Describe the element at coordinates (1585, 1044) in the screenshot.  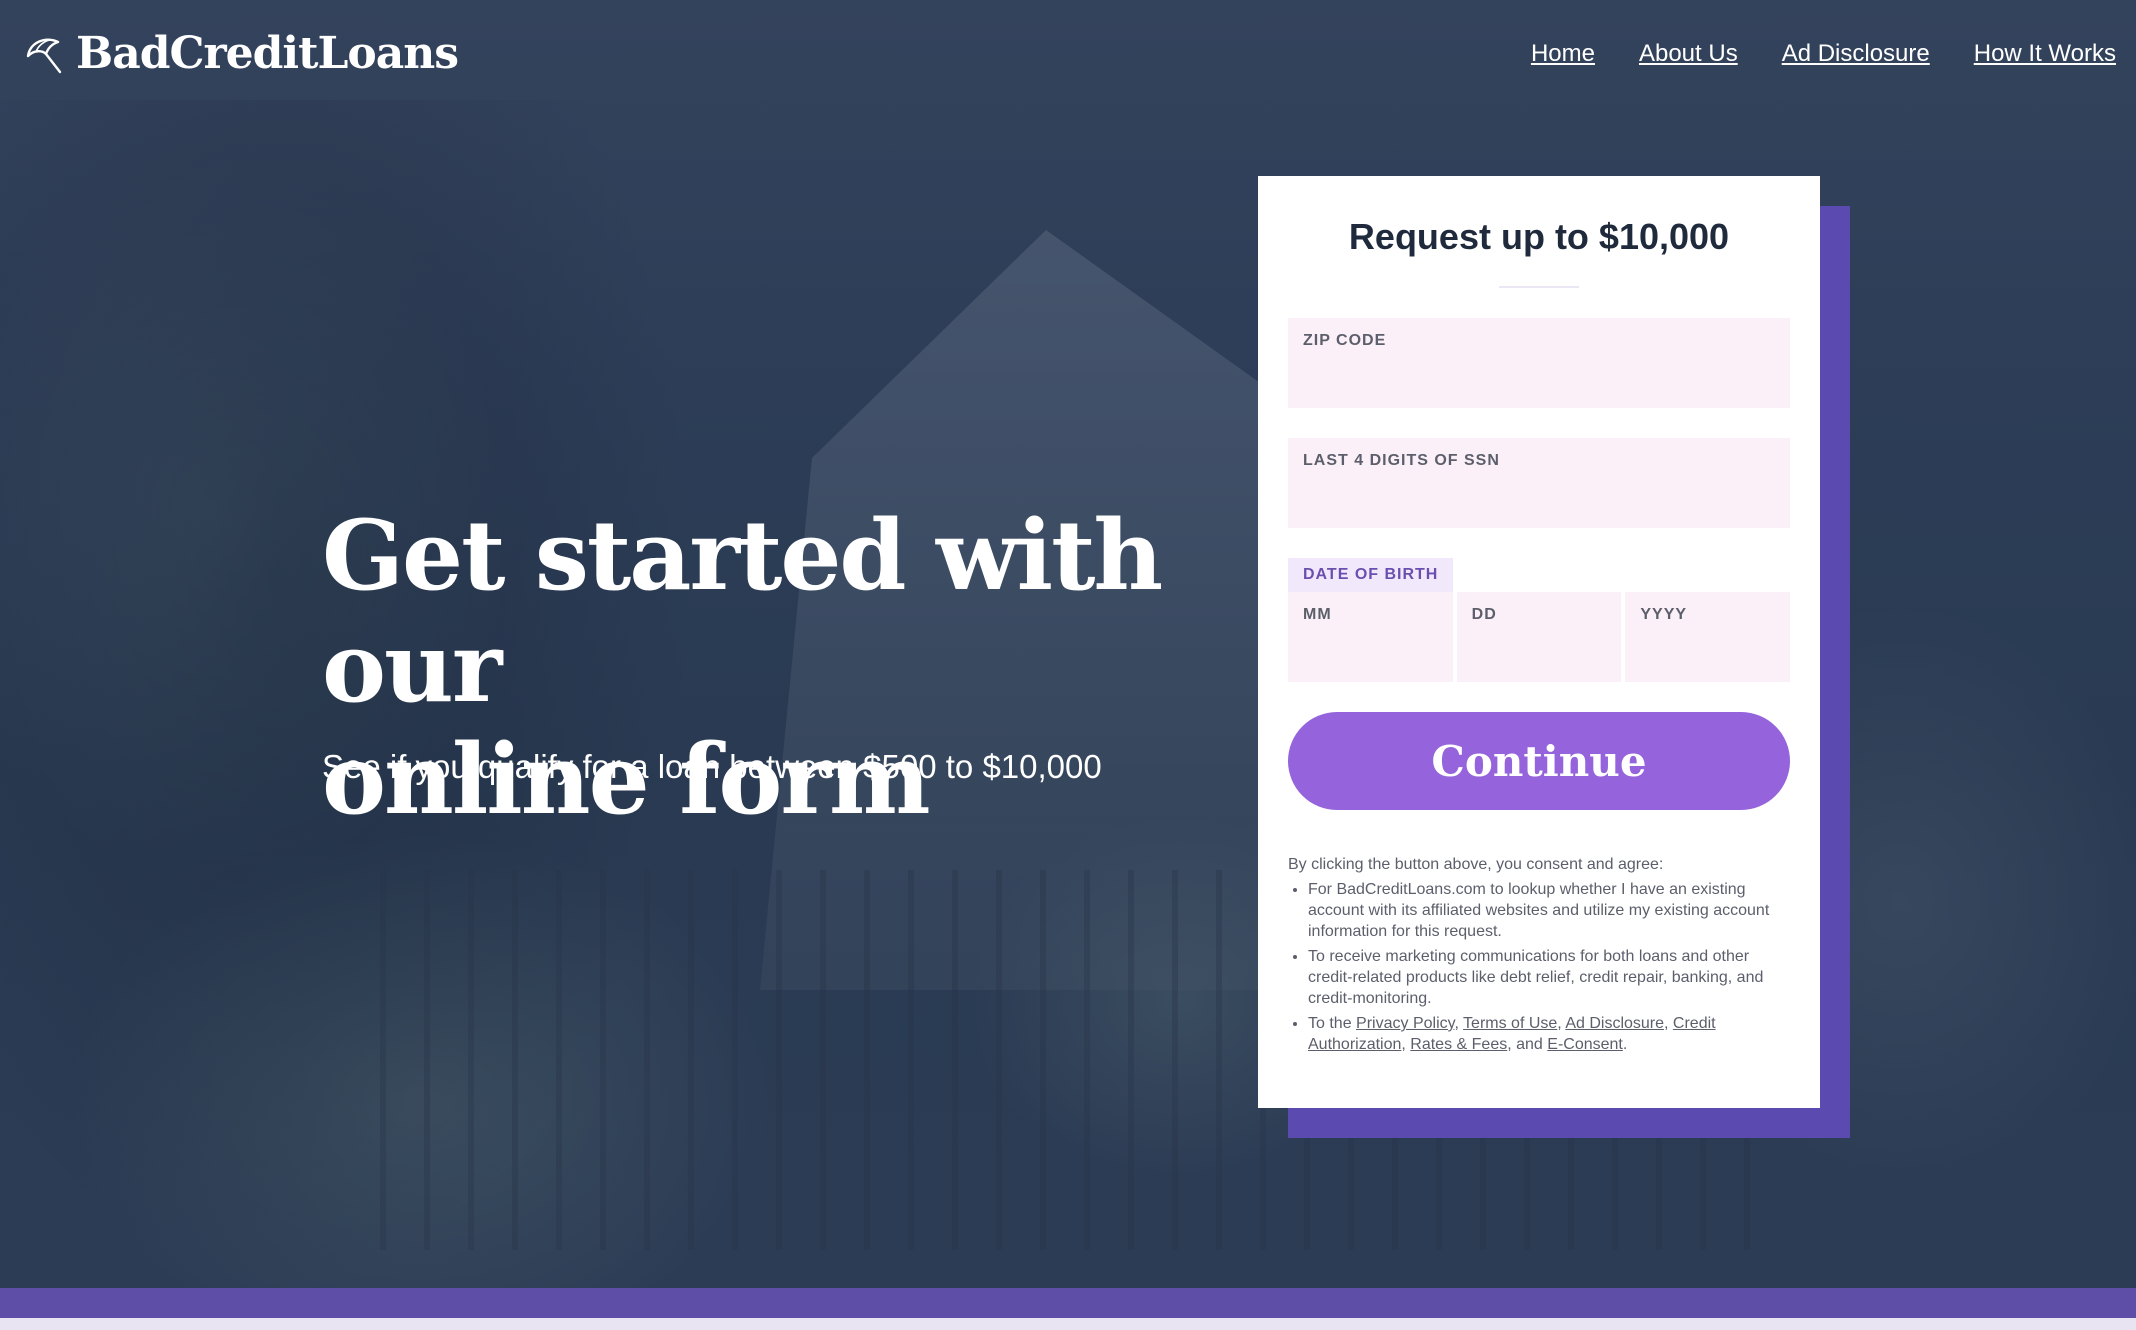
I see `e-consent-link: E-Consent` at that location.